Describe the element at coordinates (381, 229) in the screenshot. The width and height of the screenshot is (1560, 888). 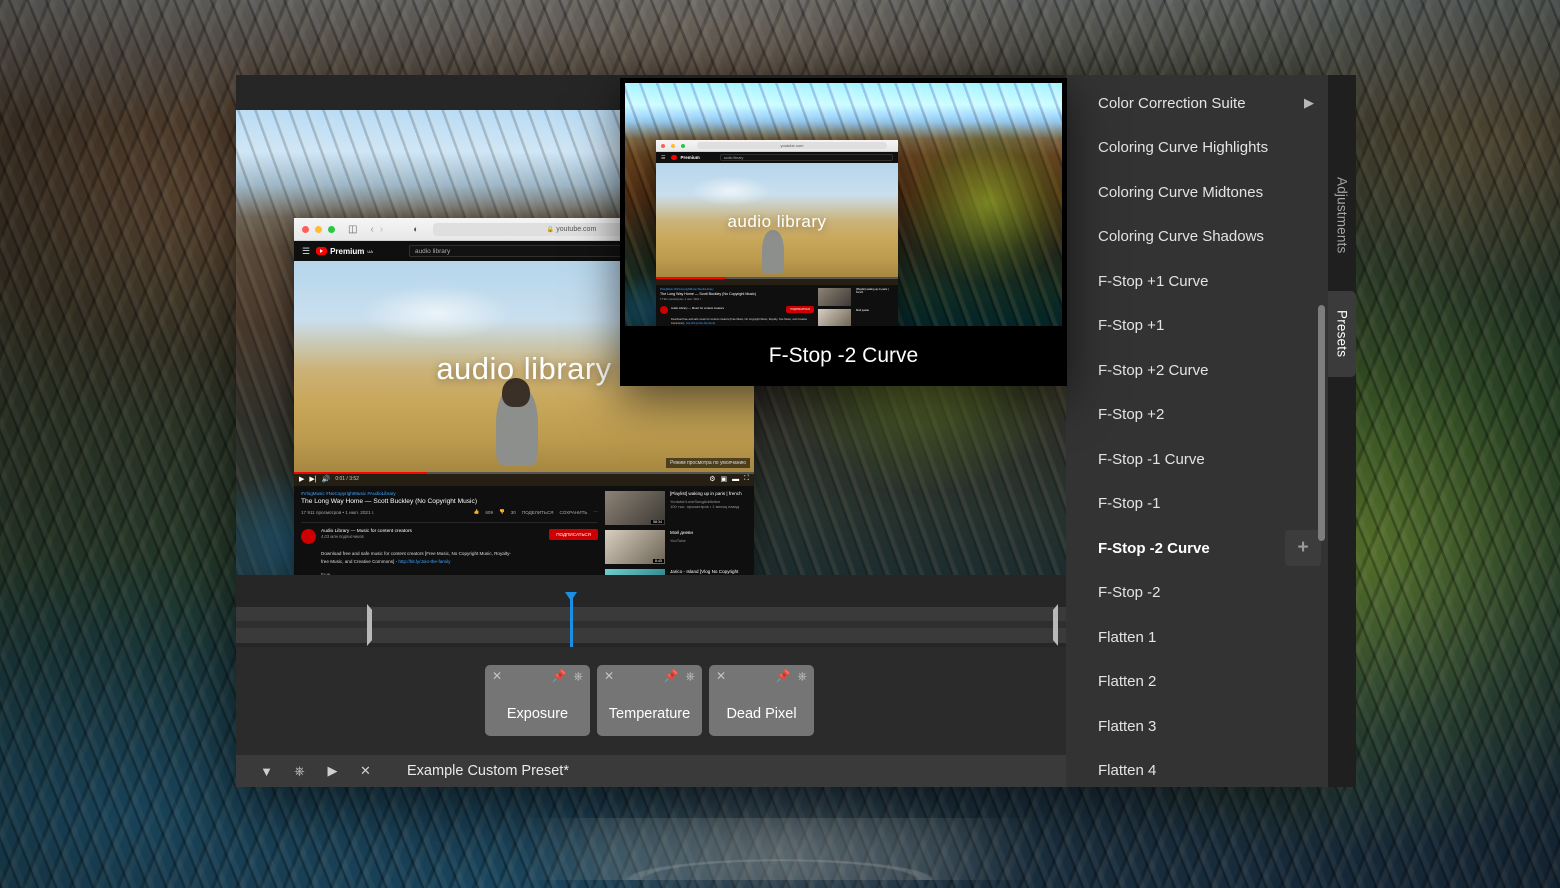
I see `chevron-right-icon: ›` at that location.